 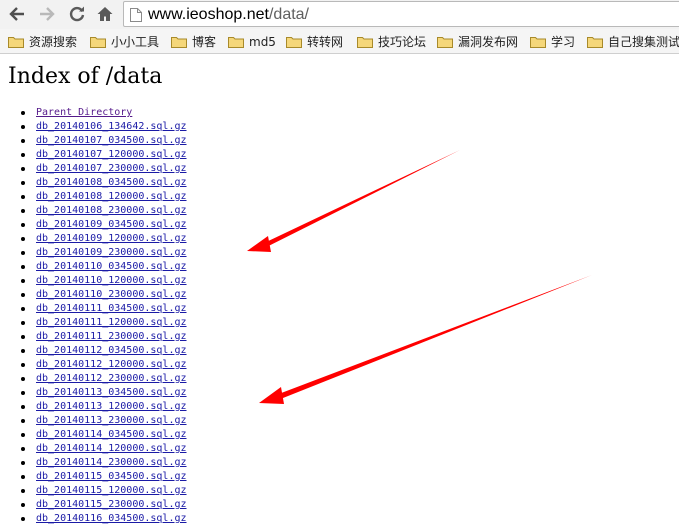 What do you see at coordinates (111, 504) in the screenshot?
I see `file-link: db_20140115_230000.sql.gz` at bounding box center [111, 504].